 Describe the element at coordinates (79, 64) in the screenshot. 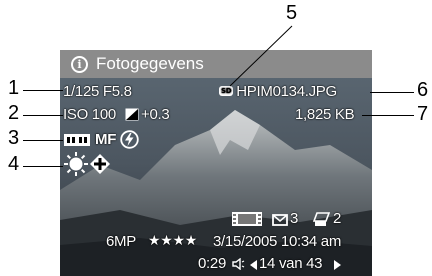

I see `info-icon: i` at that location.